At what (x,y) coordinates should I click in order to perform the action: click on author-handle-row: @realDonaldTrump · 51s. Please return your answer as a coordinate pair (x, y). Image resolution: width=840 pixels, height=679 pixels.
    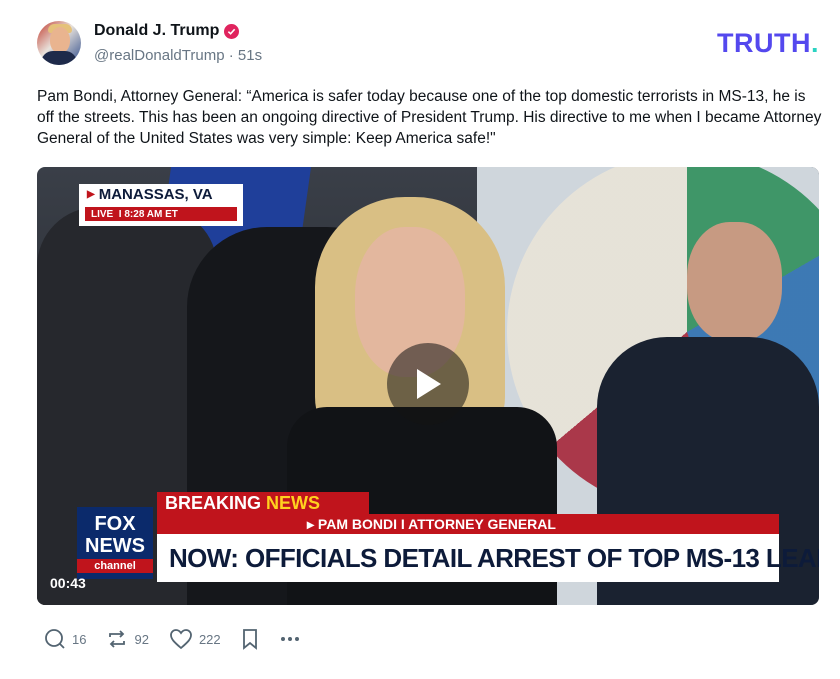
    Looking at the image, I should click on (178, 55).